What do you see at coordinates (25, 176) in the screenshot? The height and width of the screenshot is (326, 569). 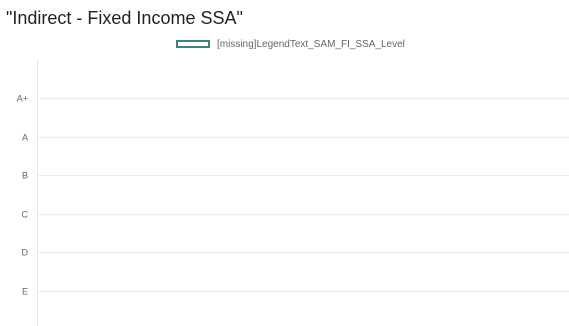 I see `y-tick-label: B` at bounding box center [25, 176].